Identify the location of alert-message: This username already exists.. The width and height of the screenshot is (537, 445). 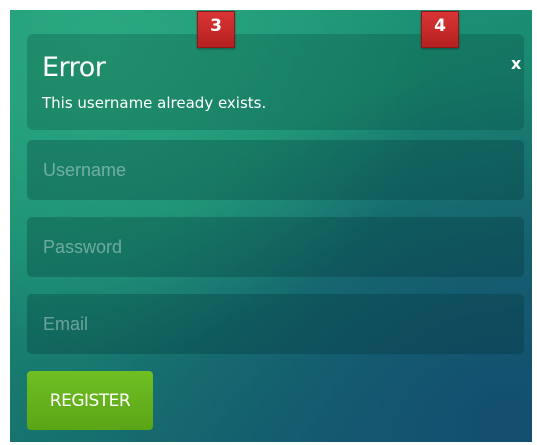
(154, 103).